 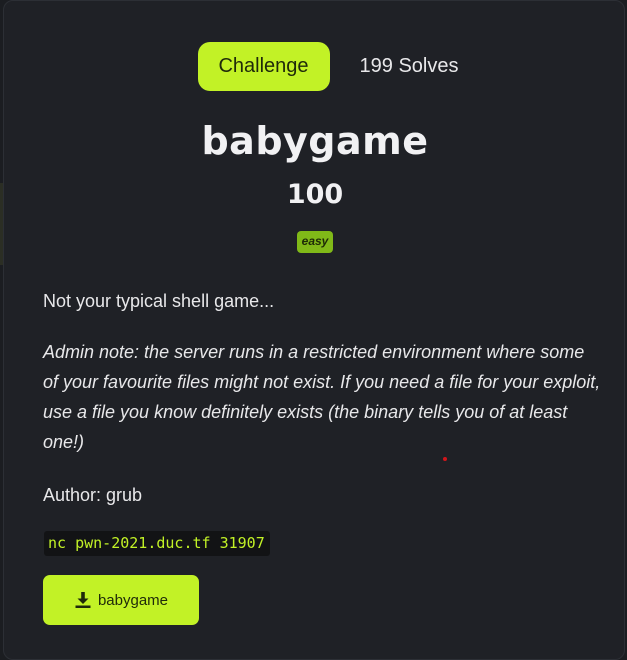 What do you see at coordinates (445, 459) in the screenshot?
I see `cursor-dot` at bounding box center [445, 459].